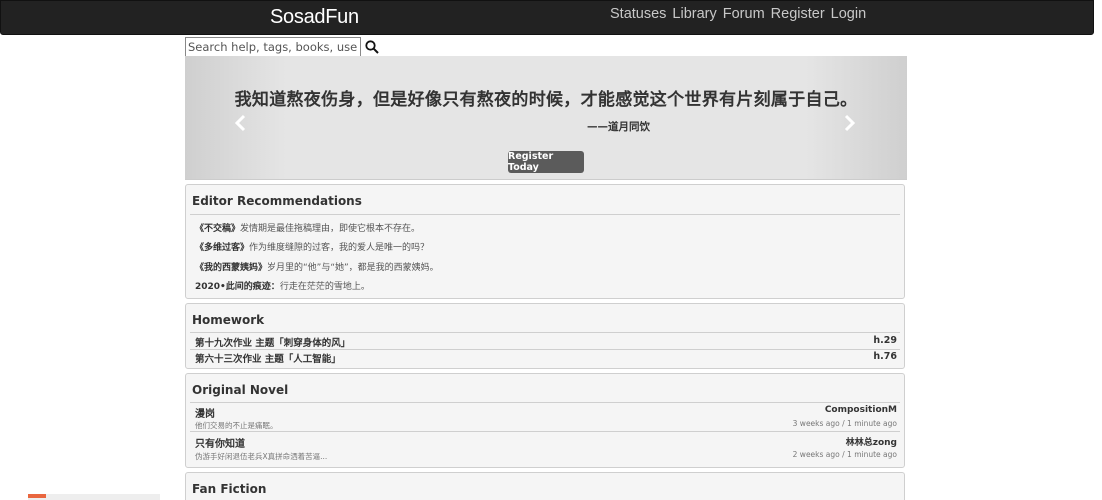 This screenshot has height=500, width=1102. Describe the element at coordinates (844, 423) in the screenshot. I see `novel-timestamp: 3 weeks ago / 1 minute ago` at that location.